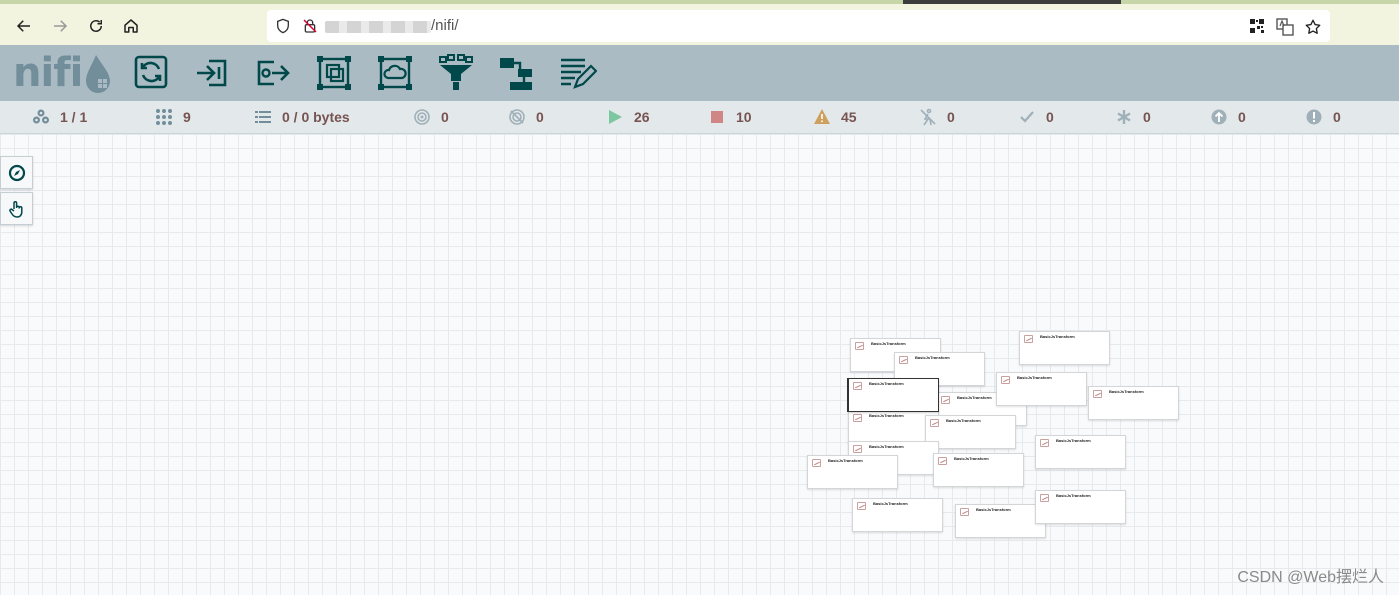 The image size is (1399, 595). What do you see at coordinates (131, 26) in the screenshot?
I see `home-button` at bounding box center [131, 26].